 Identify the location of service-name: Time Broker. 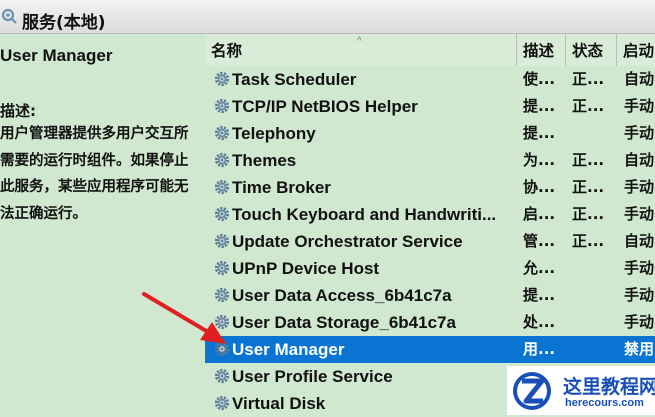
(281, 187).